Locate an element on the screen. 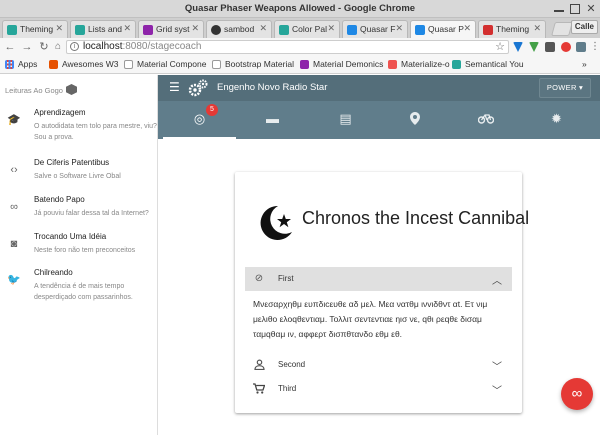 The width and height of the screenshot is (600, 435). tab-dns: ▤ is located at coordinates (345, 120).